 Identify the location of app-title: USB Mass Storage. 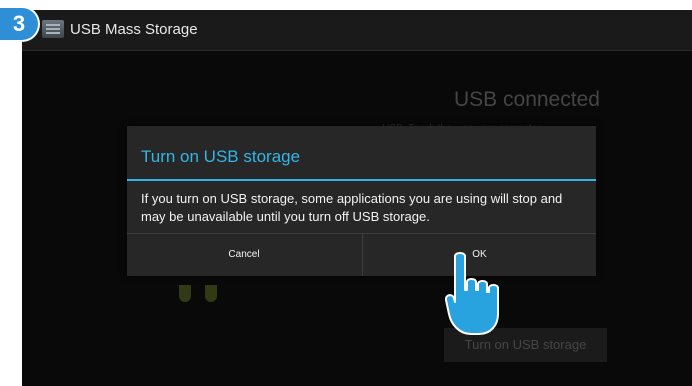
(134, 29).